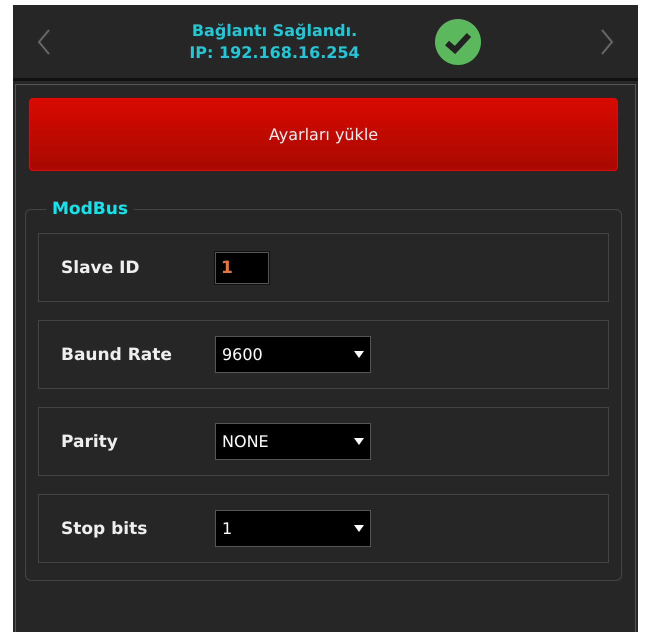 This screenshot has height=632, width=646. I want to click on forward-chevron-icon, so click(607, 42).